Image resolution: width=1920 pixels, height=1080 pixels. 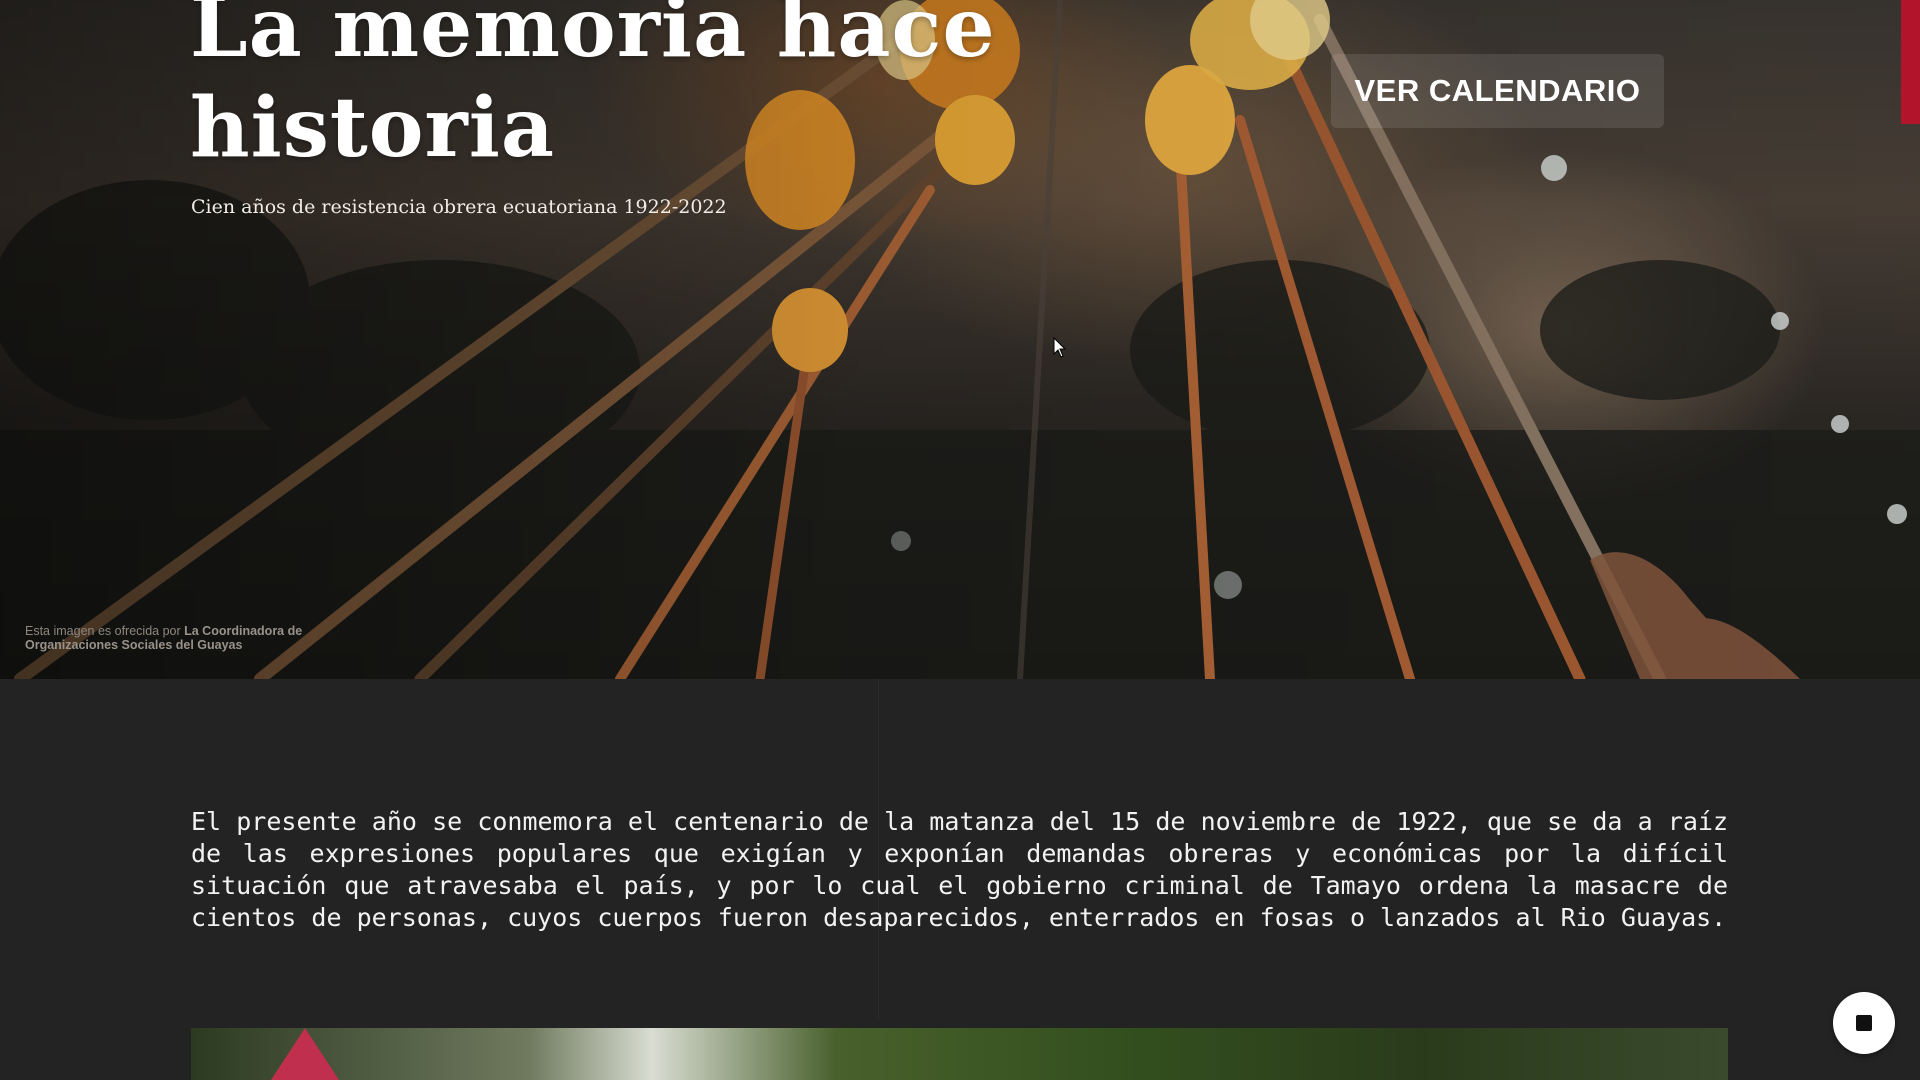 I want to click on red-flag-shape, so click(x=305, y=1054).